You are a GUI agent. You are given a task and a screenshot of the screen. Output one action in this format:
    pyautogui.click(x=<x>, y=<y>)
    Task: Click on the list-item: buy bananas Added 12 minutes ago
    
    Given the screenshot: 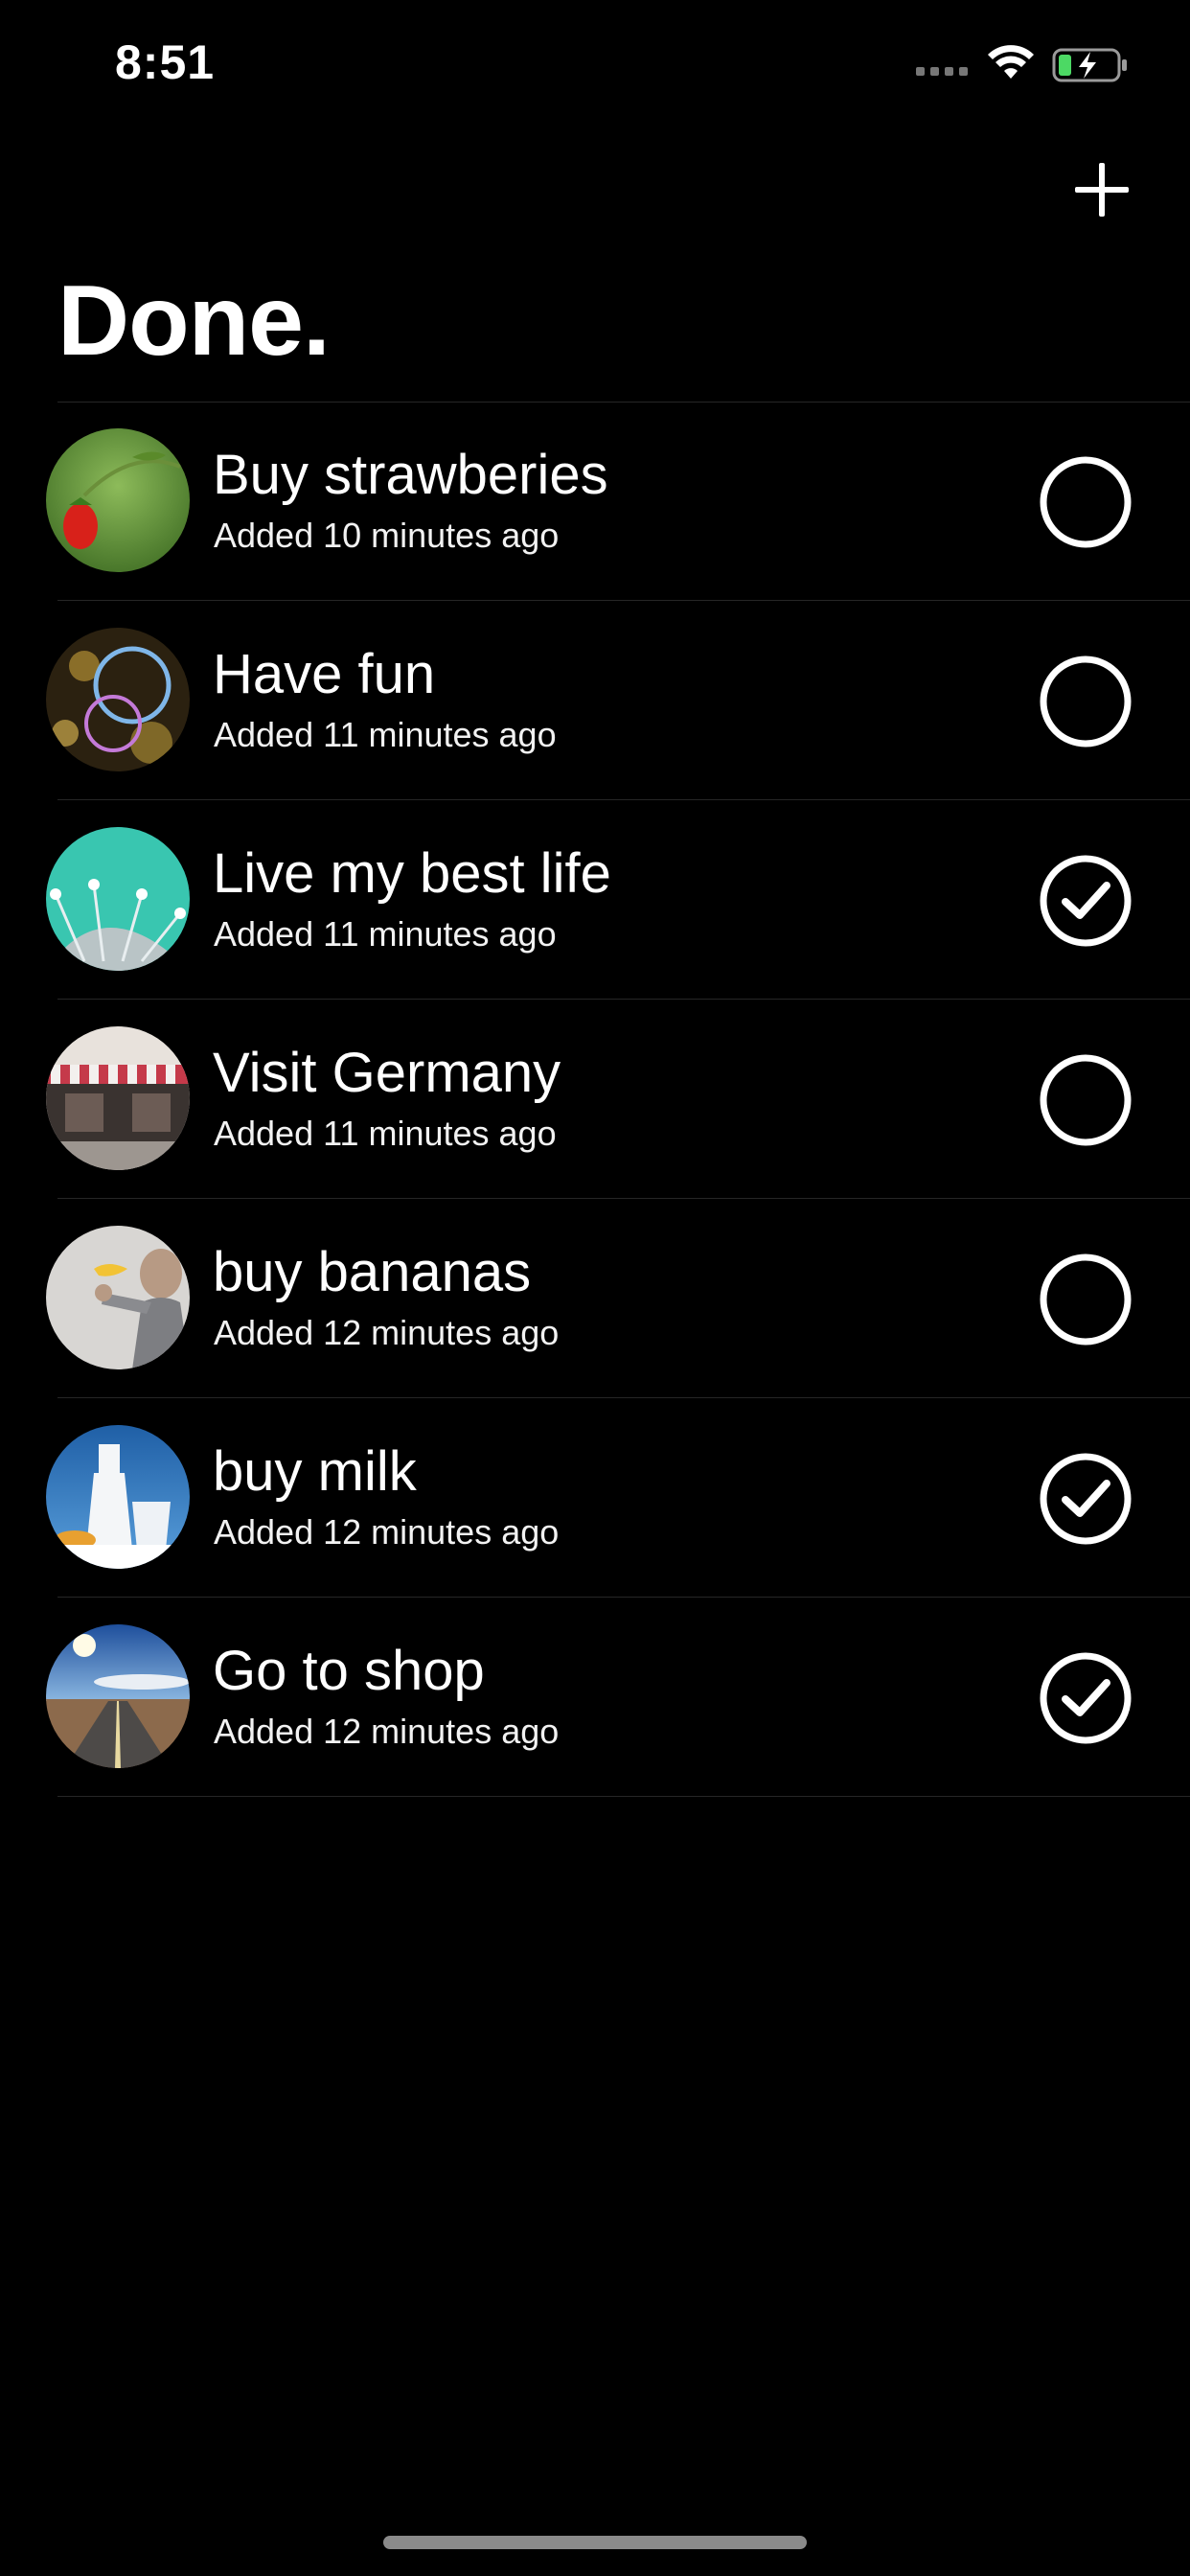 What is the action you would take?
    pyautogui.click(x=595, y=1298)
    